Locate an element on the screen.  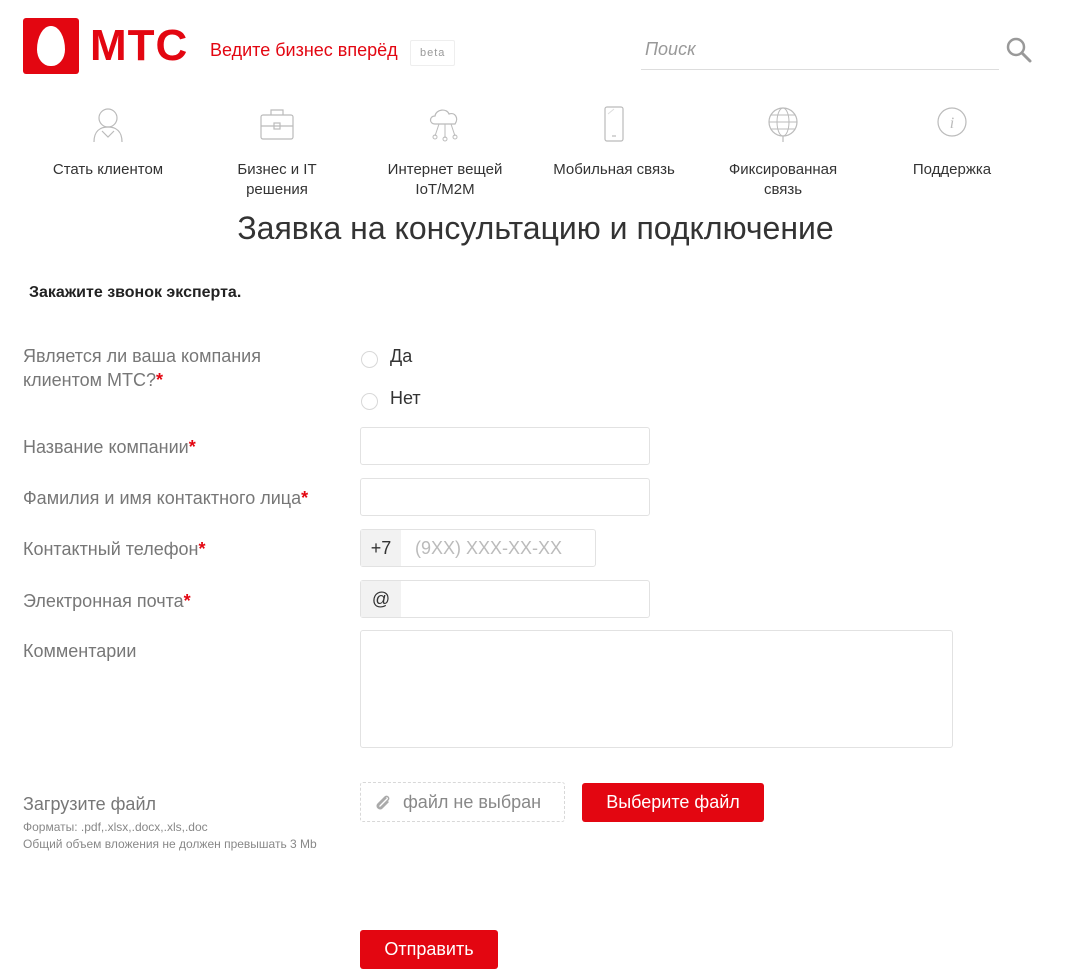
nav-item-fixed: Фиксированная связь is located at coordinates (783, 150).